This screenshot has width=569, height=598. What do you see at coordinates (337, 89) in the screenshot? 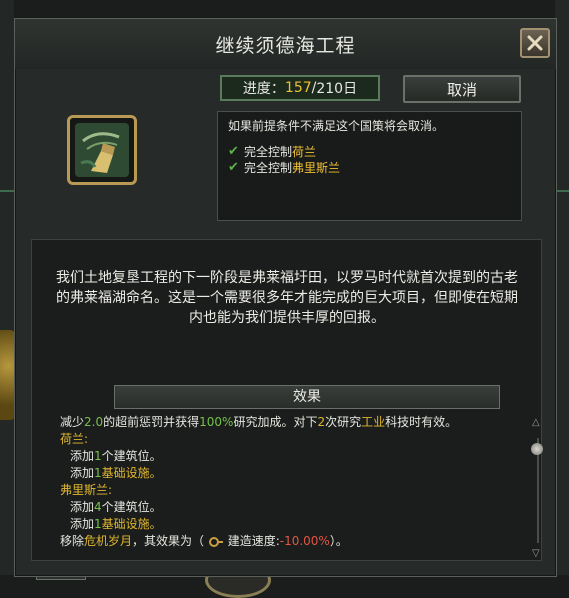
I see `progress-total-value: 210日` at bounding box center [337, 89].